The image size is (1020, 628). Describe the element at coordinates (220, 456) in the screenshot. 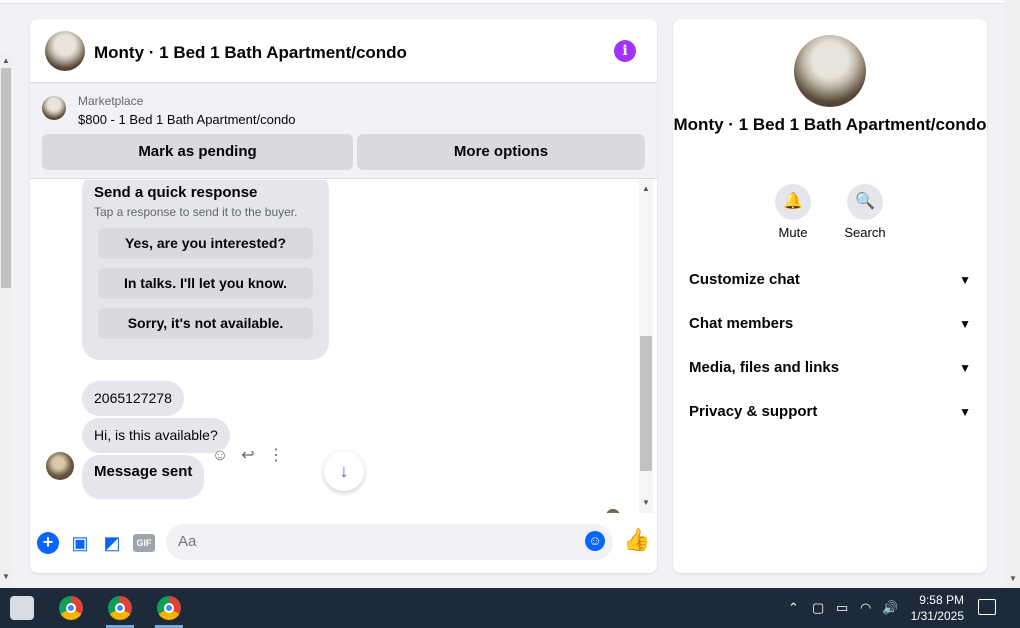

I see `react-icon: ☺` at that location.